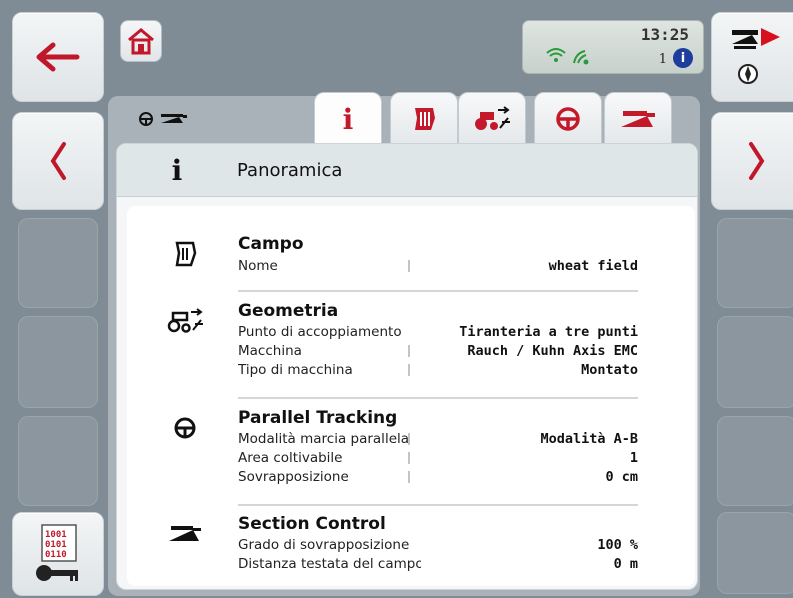 The width and height of the screenshot is (793, 598). What do you see at coordinates (56, 545) in the screenshot?
I see `svg-text: 0101` at bounding box center [56, 545].